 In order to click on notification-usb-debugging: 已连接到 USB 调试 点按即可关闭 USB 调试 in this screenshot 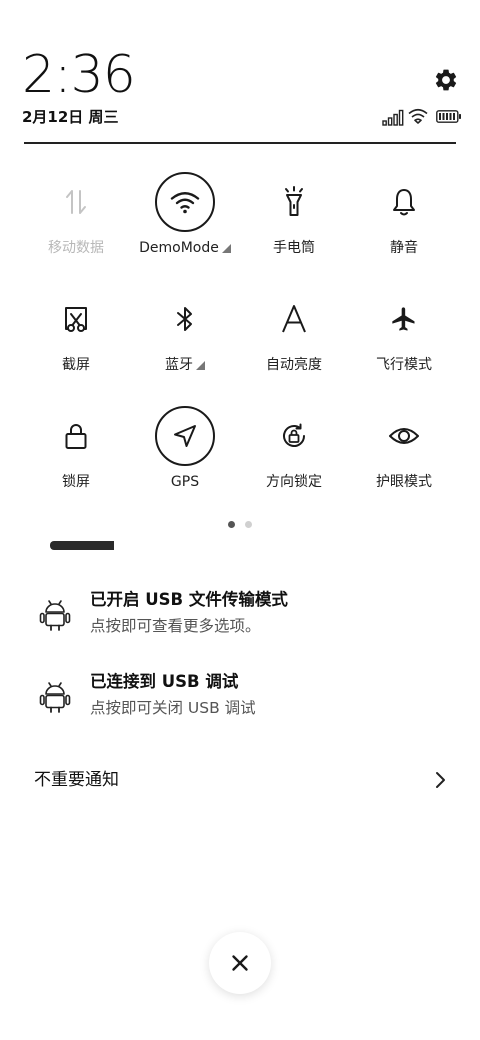, I will do `click(240, 703)`.